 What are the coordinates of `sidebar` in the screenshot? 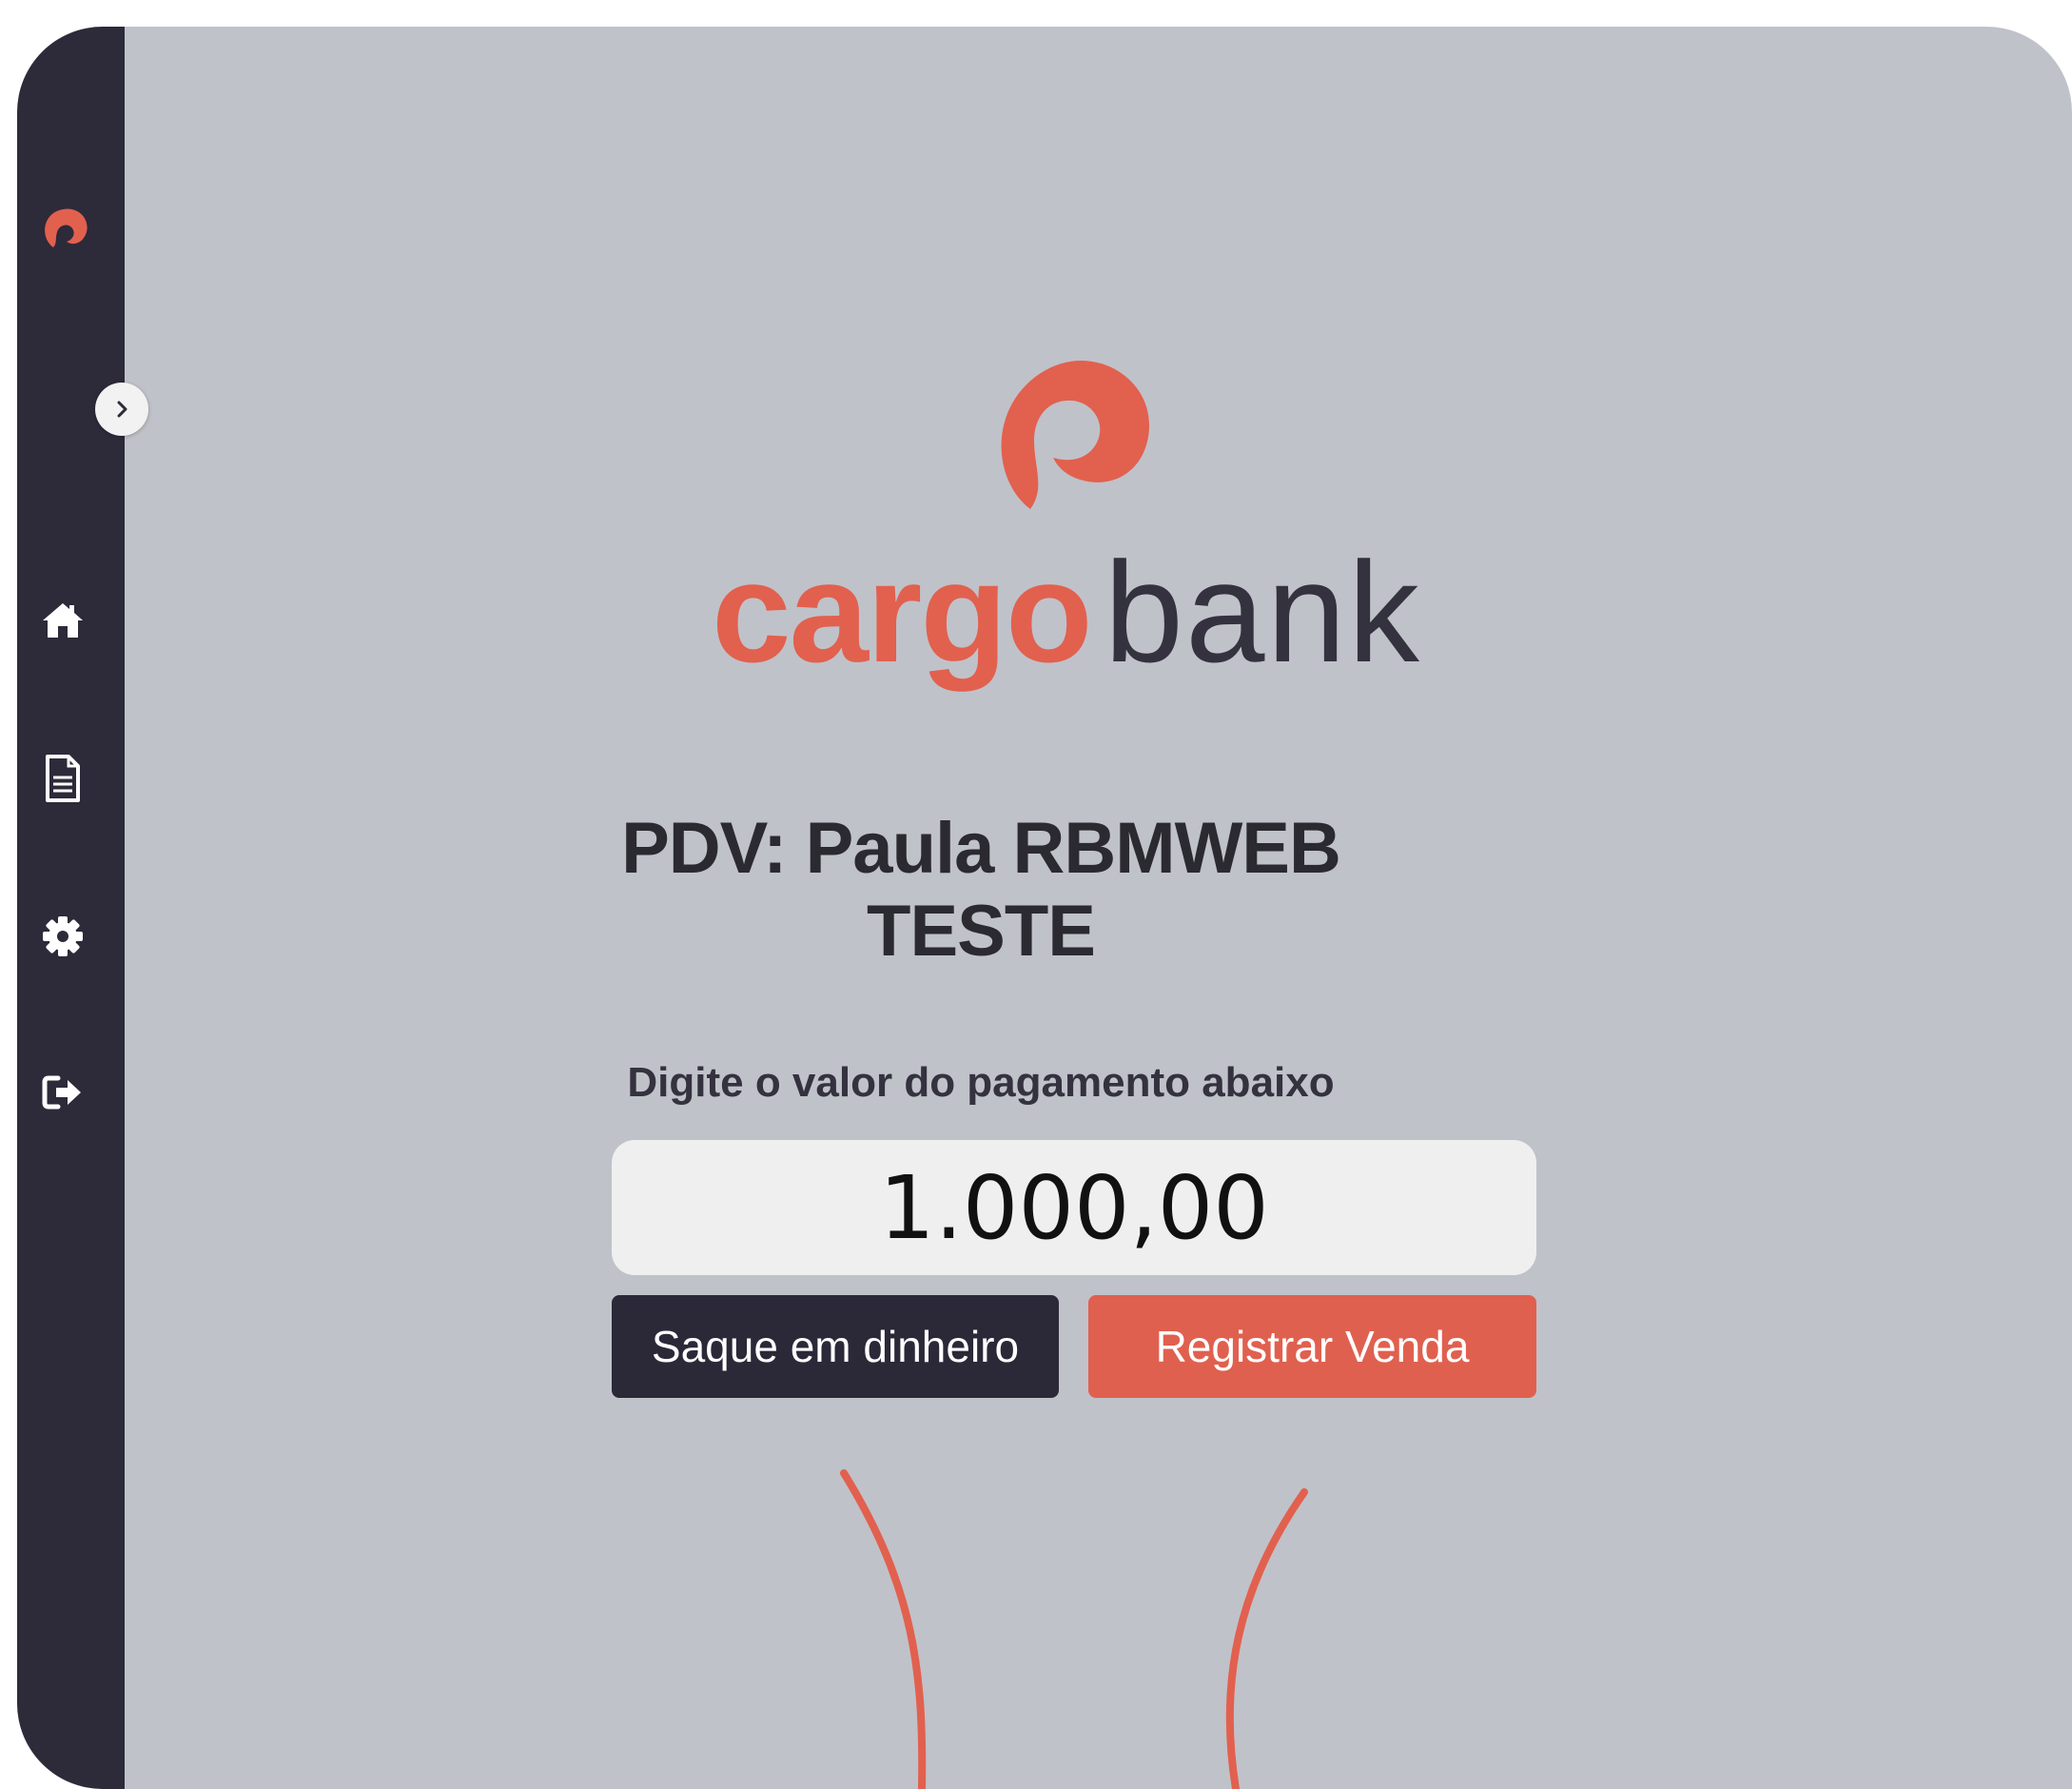 It's located at (71, 908).